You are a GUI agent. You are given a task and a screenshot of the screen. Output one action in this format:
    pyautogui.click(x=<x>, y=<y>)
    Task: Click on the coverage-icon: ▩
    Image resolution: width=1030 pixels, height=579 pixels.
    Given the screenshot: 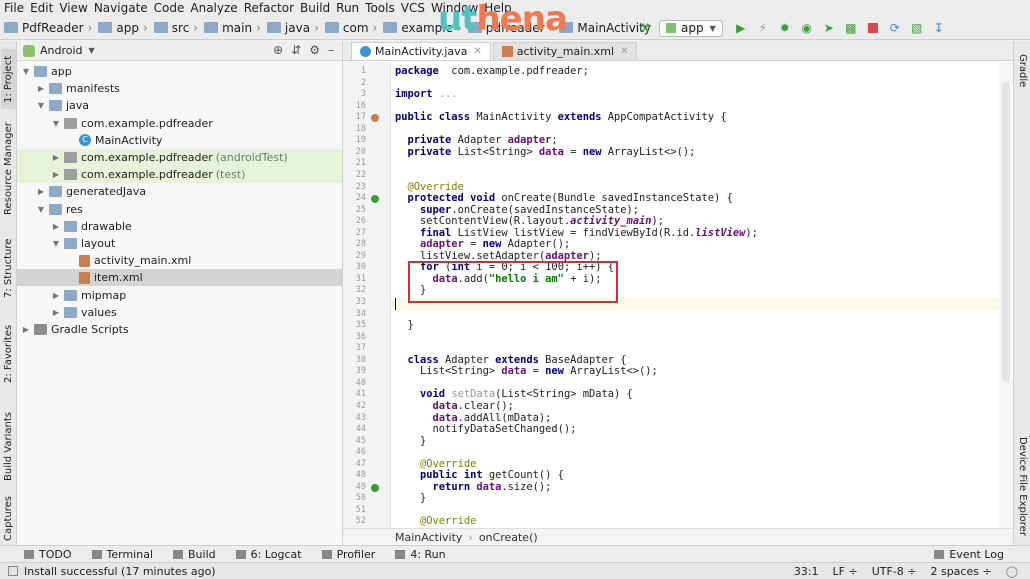 What is the action you would take?
    pyautogui.click(x=851, y=28)
    